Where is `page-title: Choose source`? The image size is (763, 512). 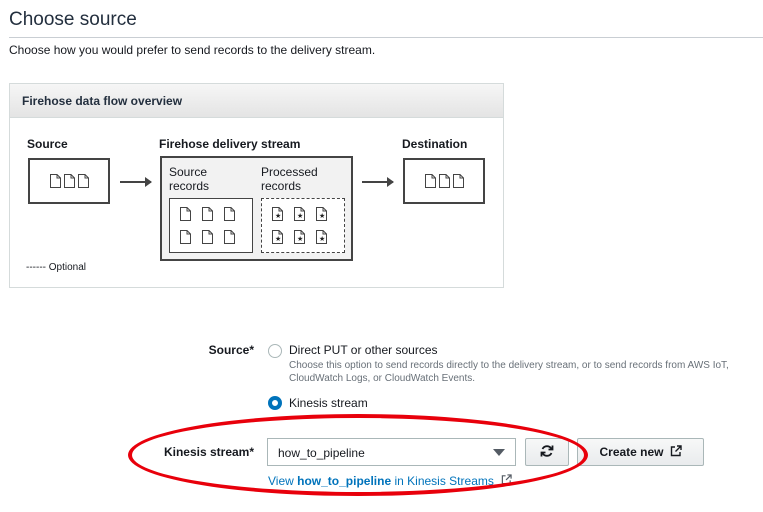
page-title: Choose source is located at coordinates (73, 19).